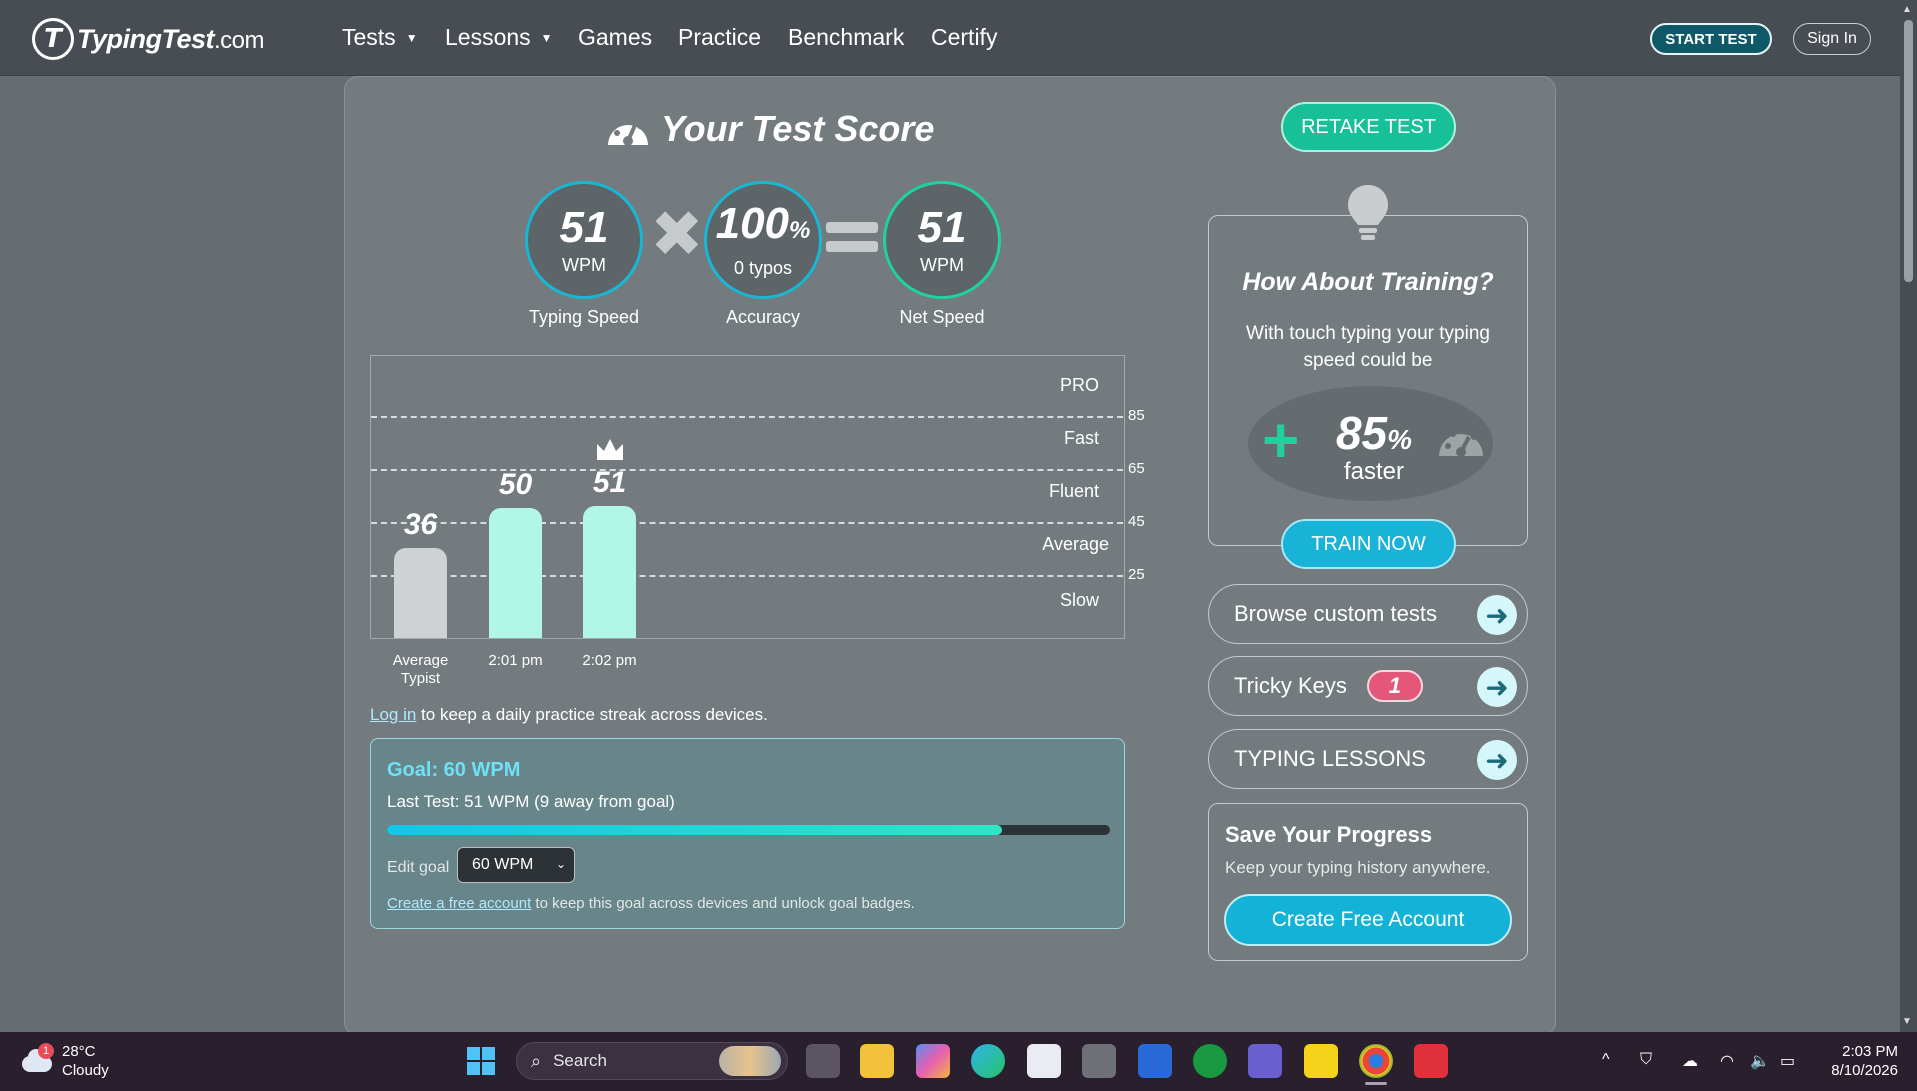 The width and height of the screenshot is (1917, 1091). I want to click on nav-lessons: Lessons ▼, so click(499, 37).